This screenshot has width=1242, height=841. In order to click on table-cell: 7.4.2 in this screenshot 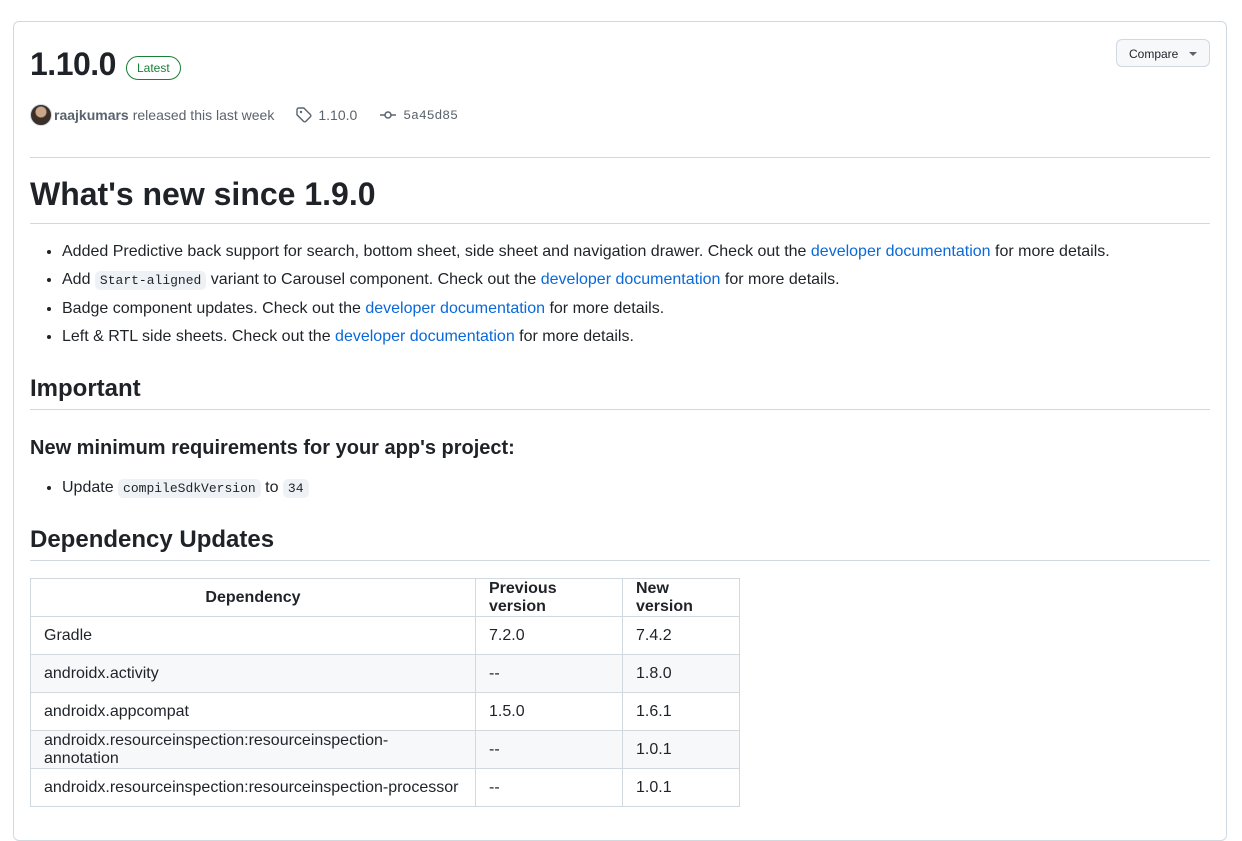, I will do `click(681, 635)`.